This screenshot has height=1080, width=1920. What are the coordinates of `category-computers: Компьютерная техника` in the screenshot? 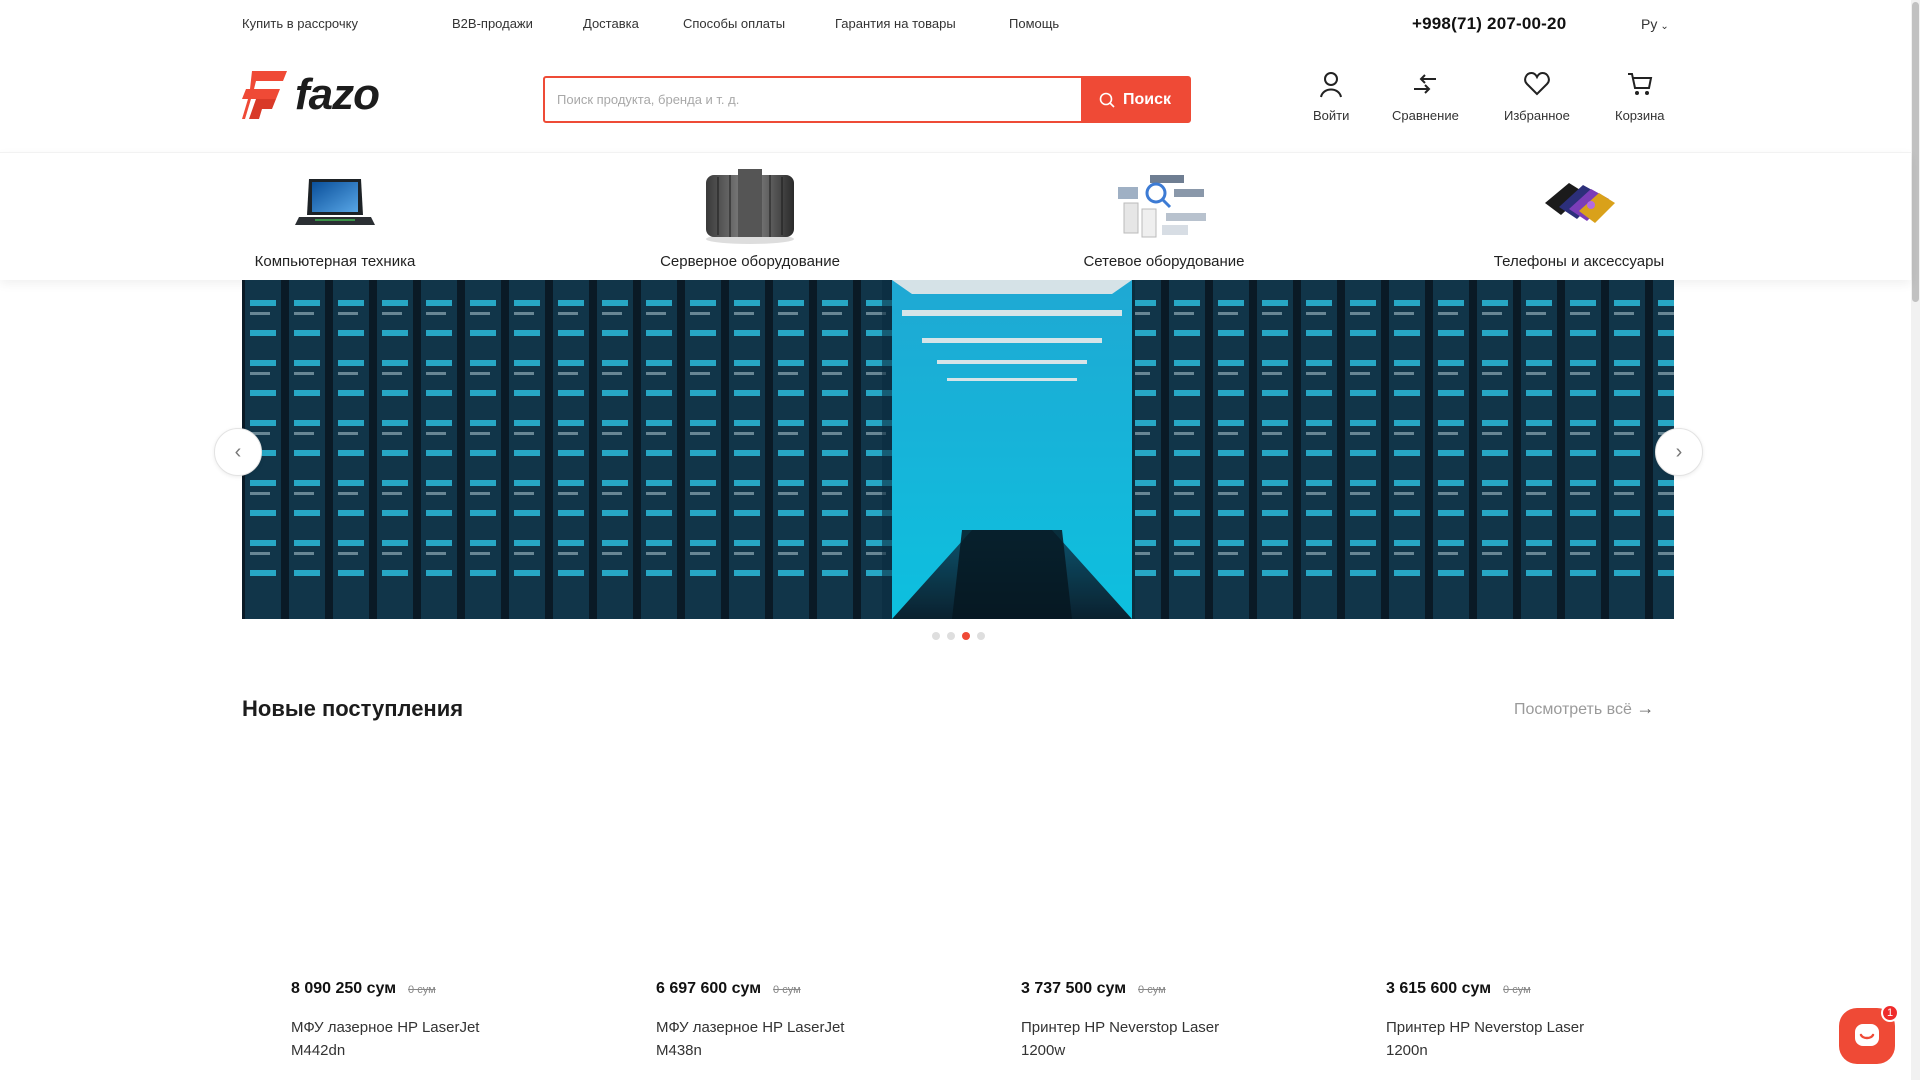 It's located at (335, 217).